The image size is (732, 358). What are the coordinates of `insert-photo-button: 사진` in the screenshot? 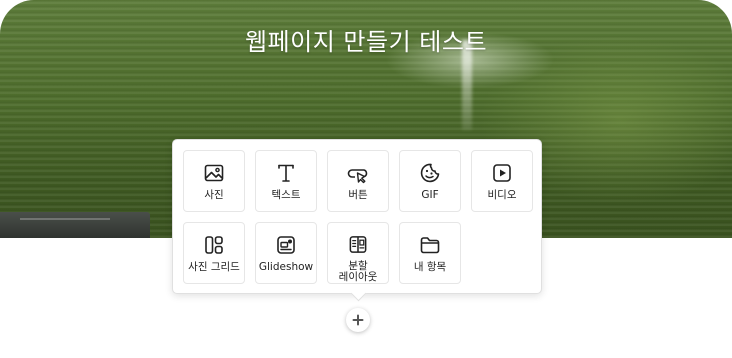 It's located at (214, 181).